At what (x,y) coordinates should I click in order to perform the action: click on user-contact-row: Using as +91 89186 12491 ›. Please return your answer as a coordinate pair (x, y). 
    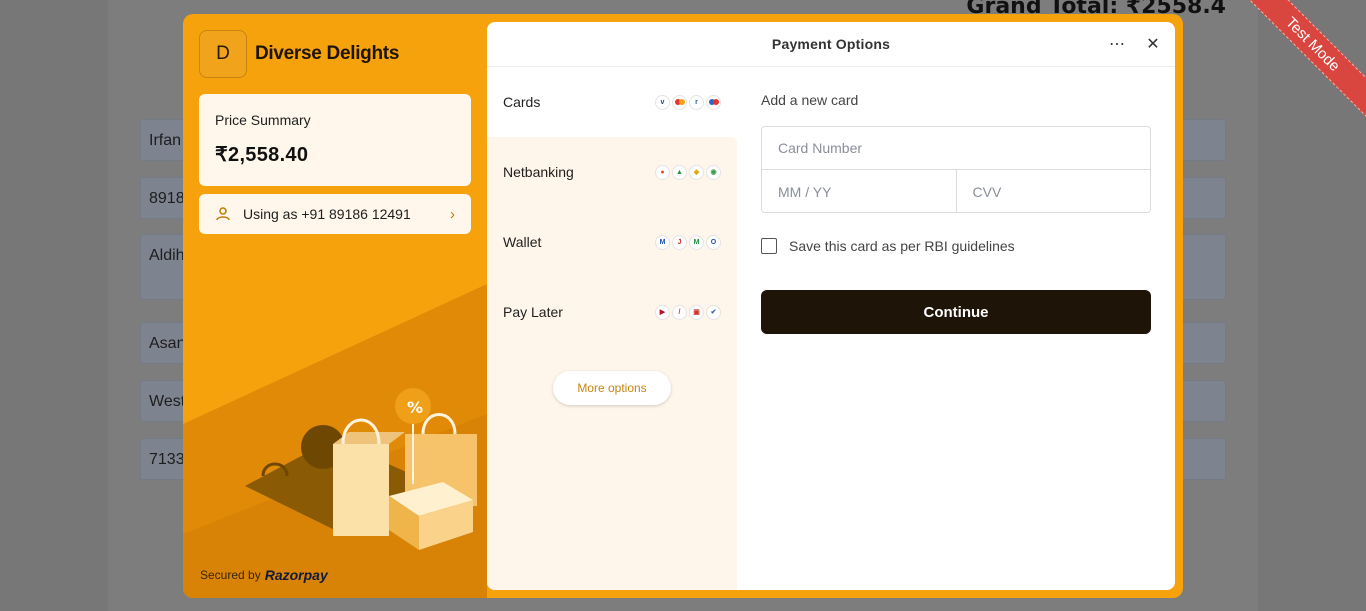
    Looking at the image, I should click on (335, 214).